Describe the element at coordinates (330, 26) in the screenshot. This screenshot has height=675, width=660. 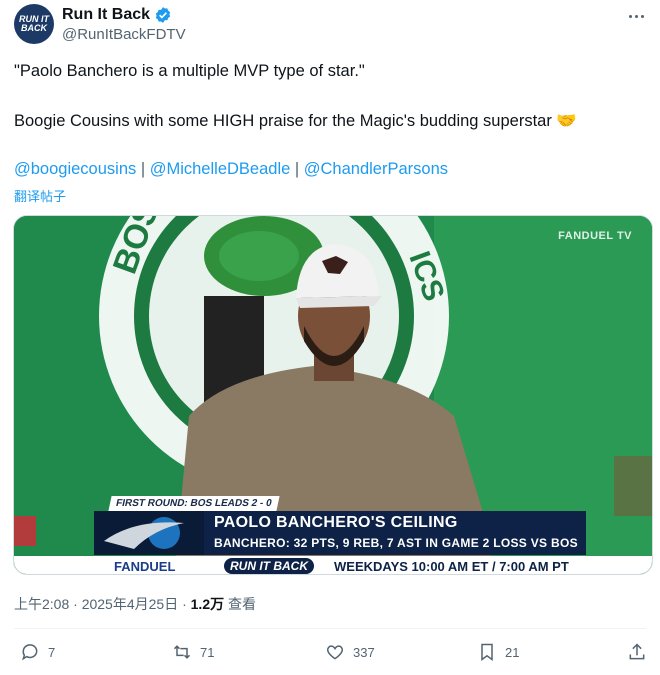
I see `tweet-header: RUN IT BACK Run It Back @RunItBackFDTV` at that location.